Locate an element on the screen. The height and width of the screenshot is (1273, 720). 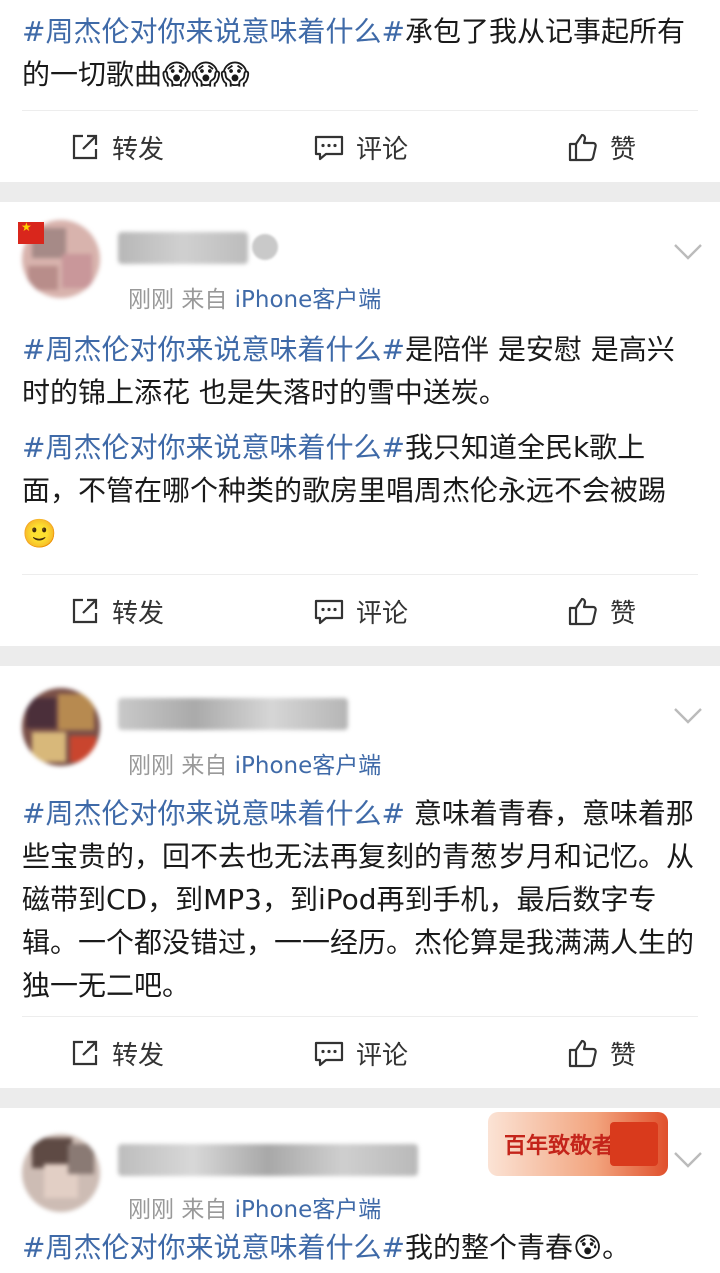
commemorative-badge: 百年致敬者 is located at coordinates (578, 1144).